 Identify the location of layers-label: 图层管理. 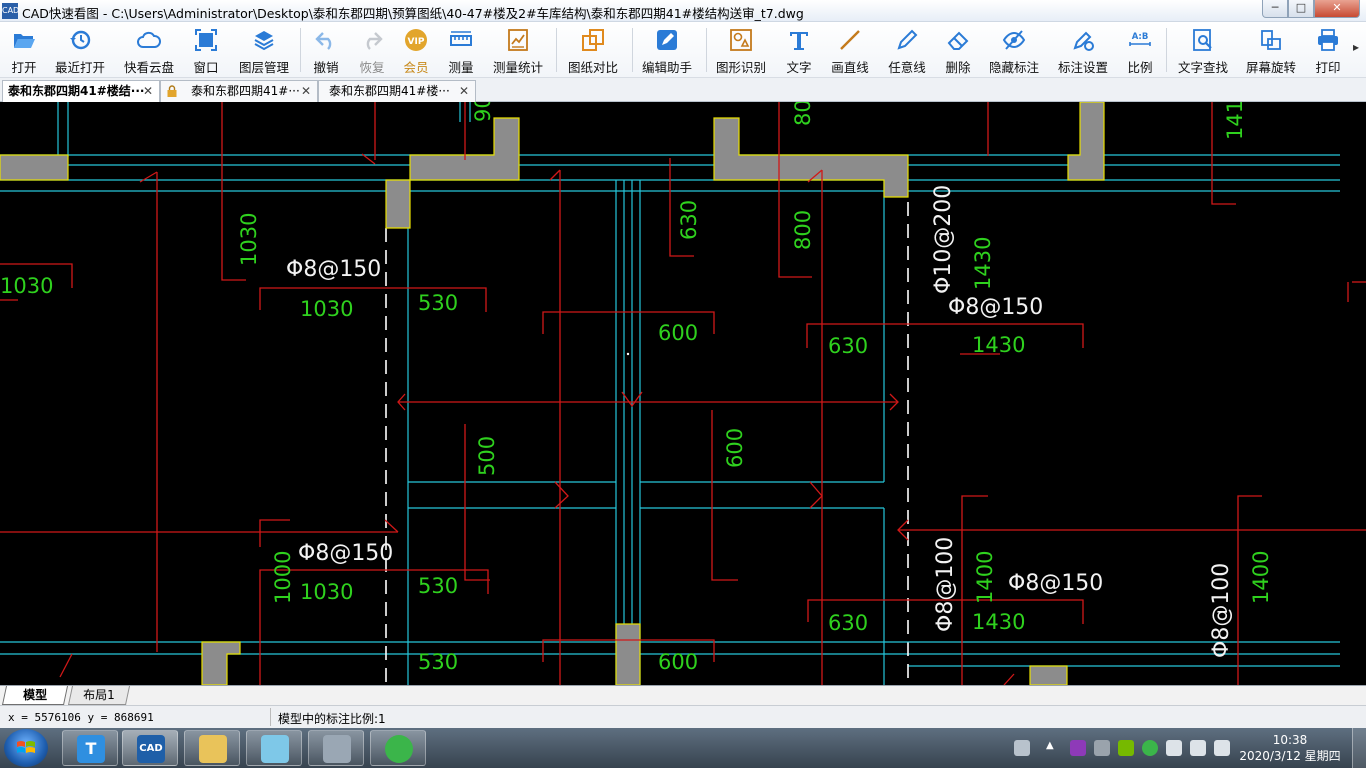
(263, 67).